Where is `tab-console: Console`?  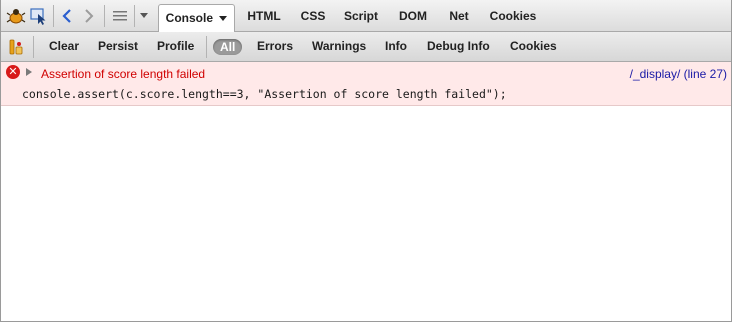
tab-console: Console is located at coordinates (196, 18).